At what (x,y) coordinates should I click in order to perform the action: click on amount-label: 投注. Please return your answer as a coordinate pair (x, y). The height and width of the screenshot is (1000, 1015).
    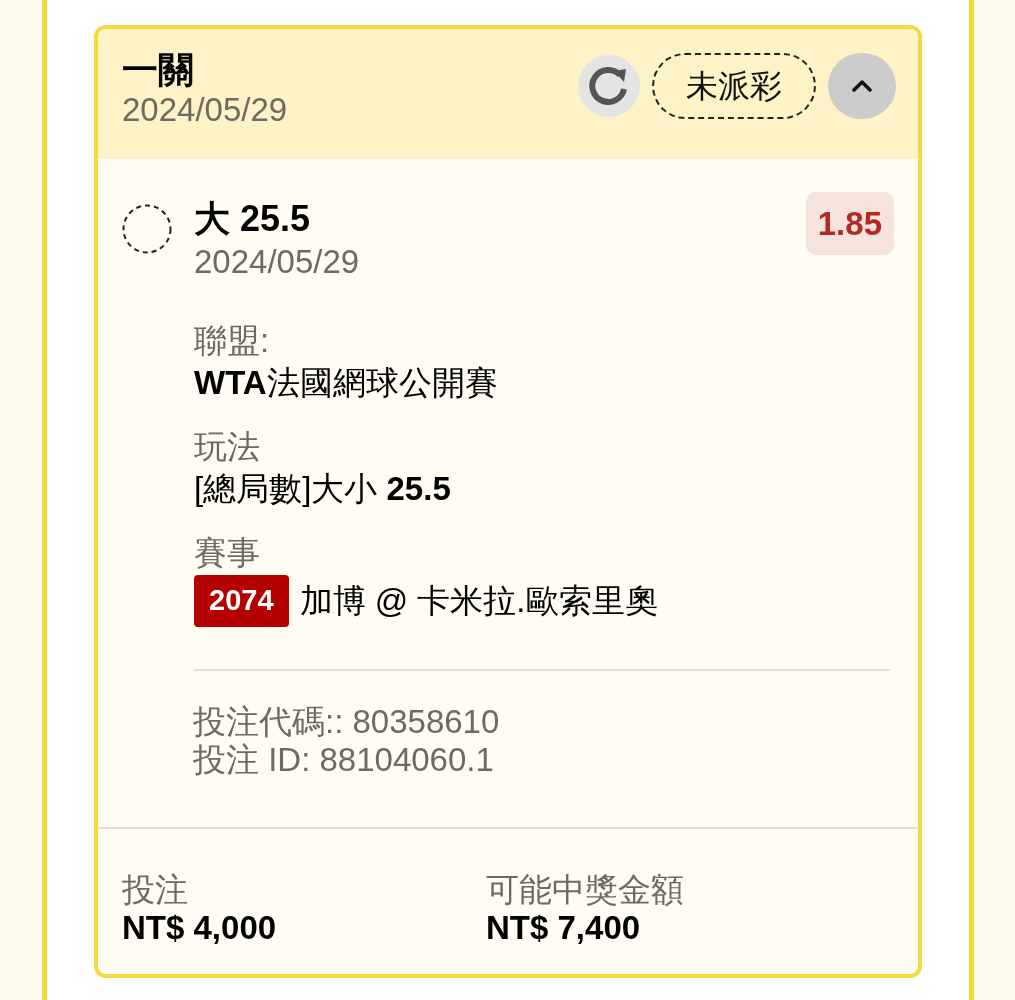
    Looking at the image, I should click on (155, 890).